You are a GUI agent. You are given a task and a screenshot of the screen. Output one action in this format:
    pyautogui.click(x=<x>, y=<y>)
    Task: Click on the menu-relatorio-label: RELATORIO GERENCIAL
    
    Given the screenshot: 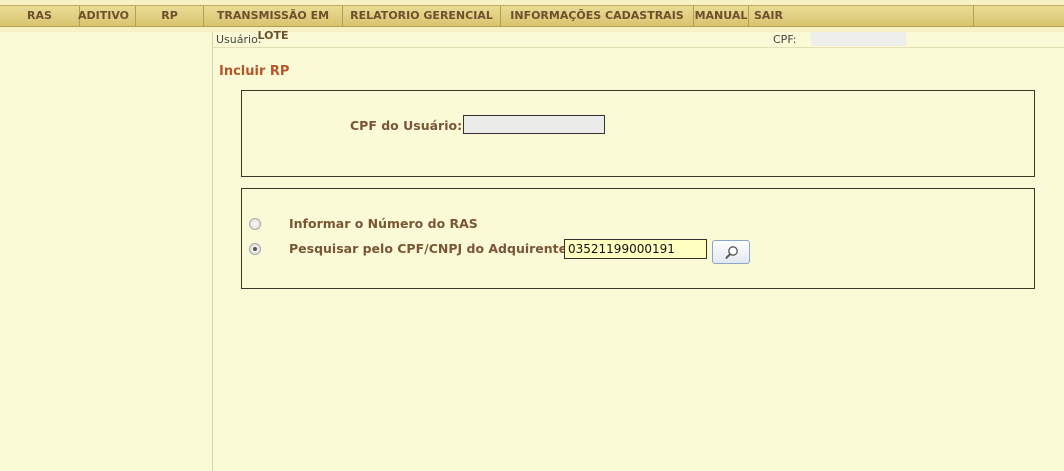 What is the action you would take?
    pyautogui.click(x=421, y=15)
    